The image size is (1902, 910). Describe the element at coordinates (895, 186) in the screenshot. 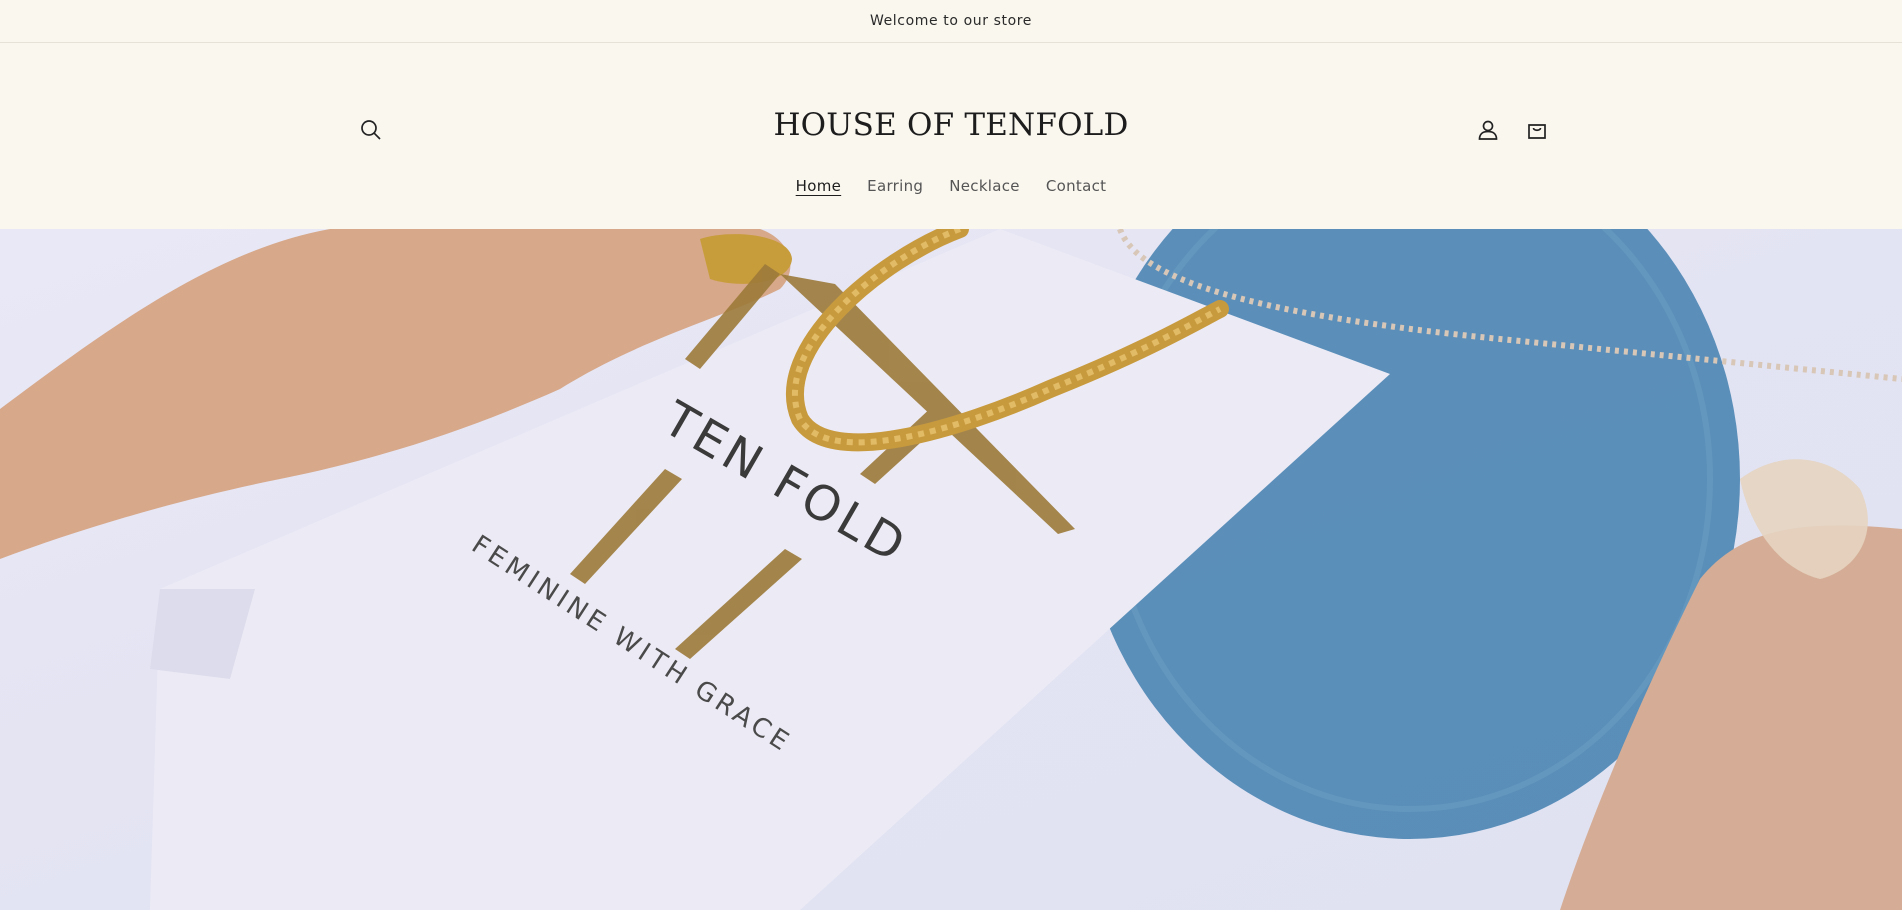

I see `nav-link-earring: Earring` at that location.